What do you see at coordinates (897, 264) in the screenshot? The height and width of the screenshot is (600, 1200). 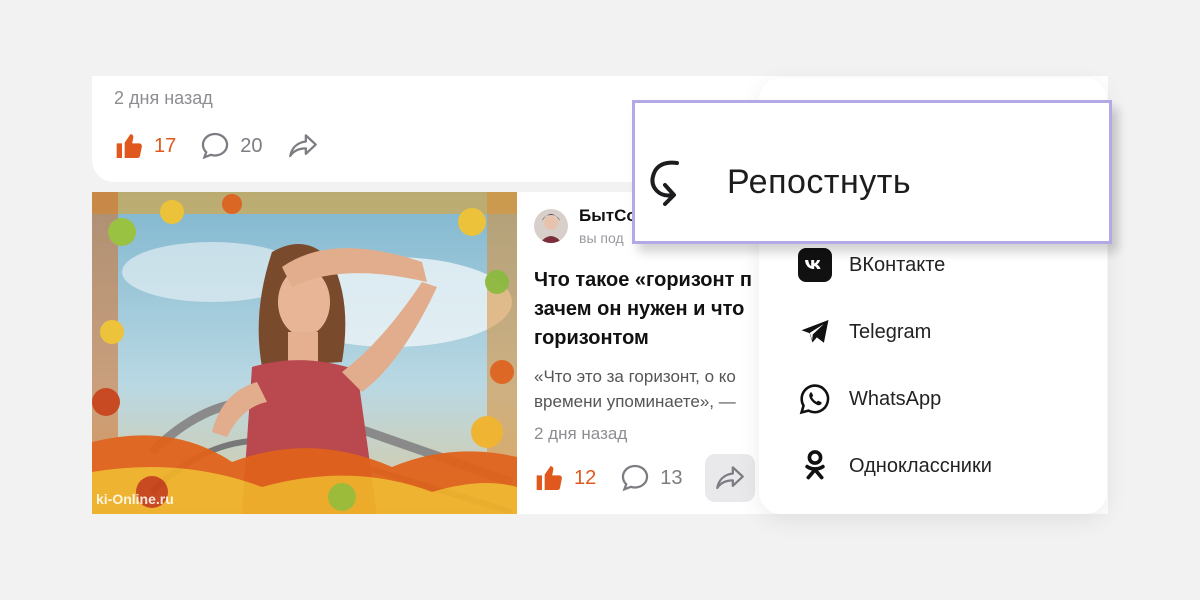 I see `share-item-label: ВКонтакте` at bounding box center [897, 264].